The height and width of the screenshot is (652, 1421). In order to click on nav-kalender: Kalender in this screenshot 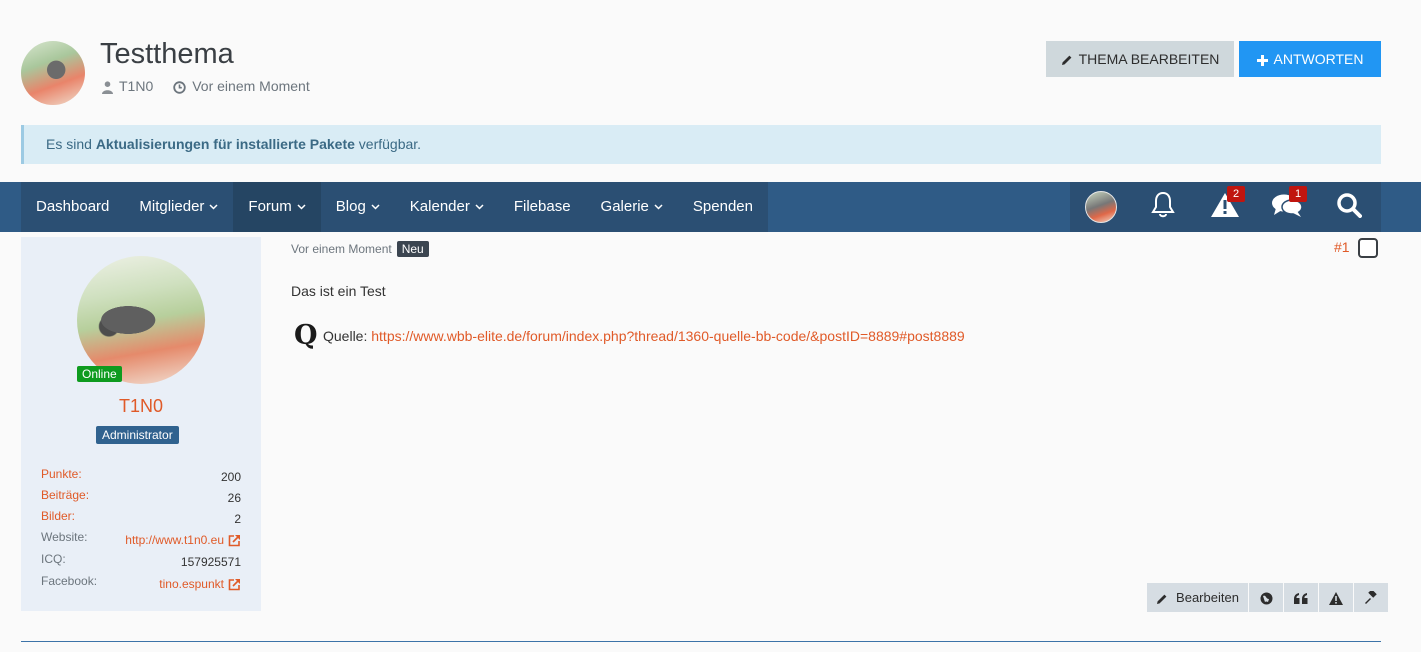, I will do `click(447, 207)`.